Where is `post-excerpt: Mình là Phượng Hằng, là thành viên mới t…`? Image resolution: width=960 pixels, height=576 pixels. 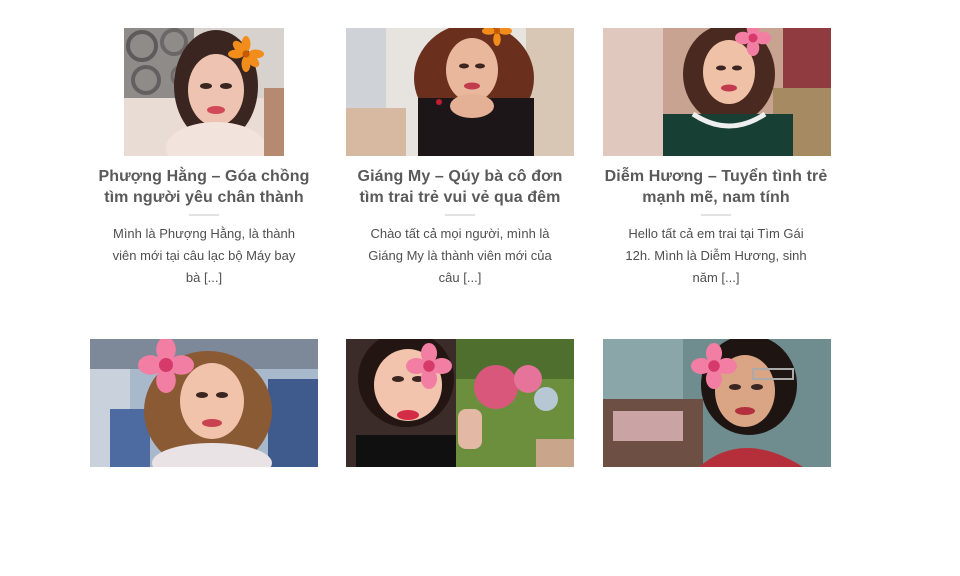
post-excerpt: Mình là Phượng Hằng, là thành viên mới t… is located at coordinates (204, 255).